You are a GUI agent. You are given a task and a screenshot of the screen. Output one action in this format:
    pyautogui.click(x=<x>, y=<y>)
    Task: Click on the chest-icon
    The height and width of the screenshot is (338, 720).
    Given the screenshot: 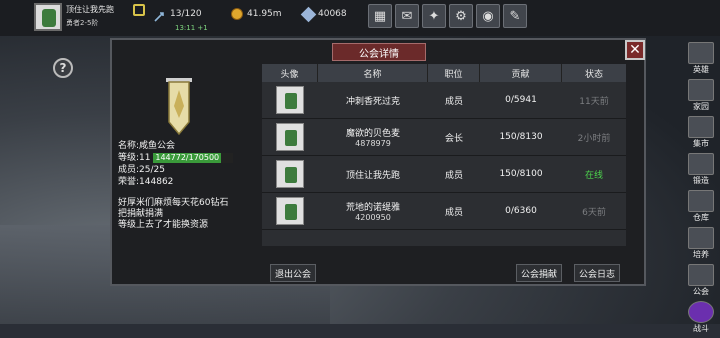 What is the action you would take?
    pyautogui.click(x=701, y=201)
    